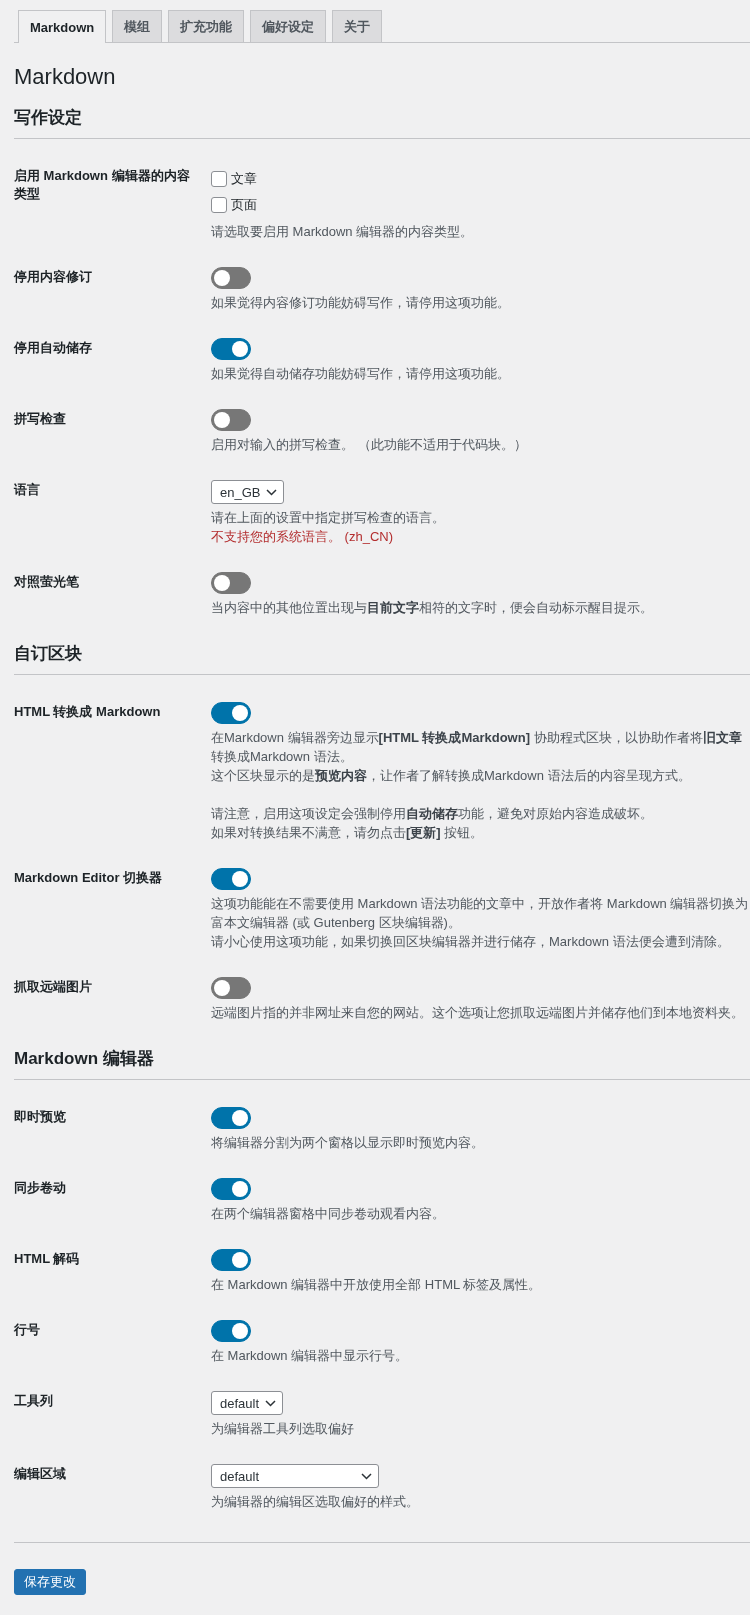 The width and height of the screenshot is (750, 1622). Describe the element at coordinates (432, 813) in the screenshot. I see `description: 请注意，启用这项设定会强制停用自动储存功能，避免对原始内容造成破坏。` at that location.